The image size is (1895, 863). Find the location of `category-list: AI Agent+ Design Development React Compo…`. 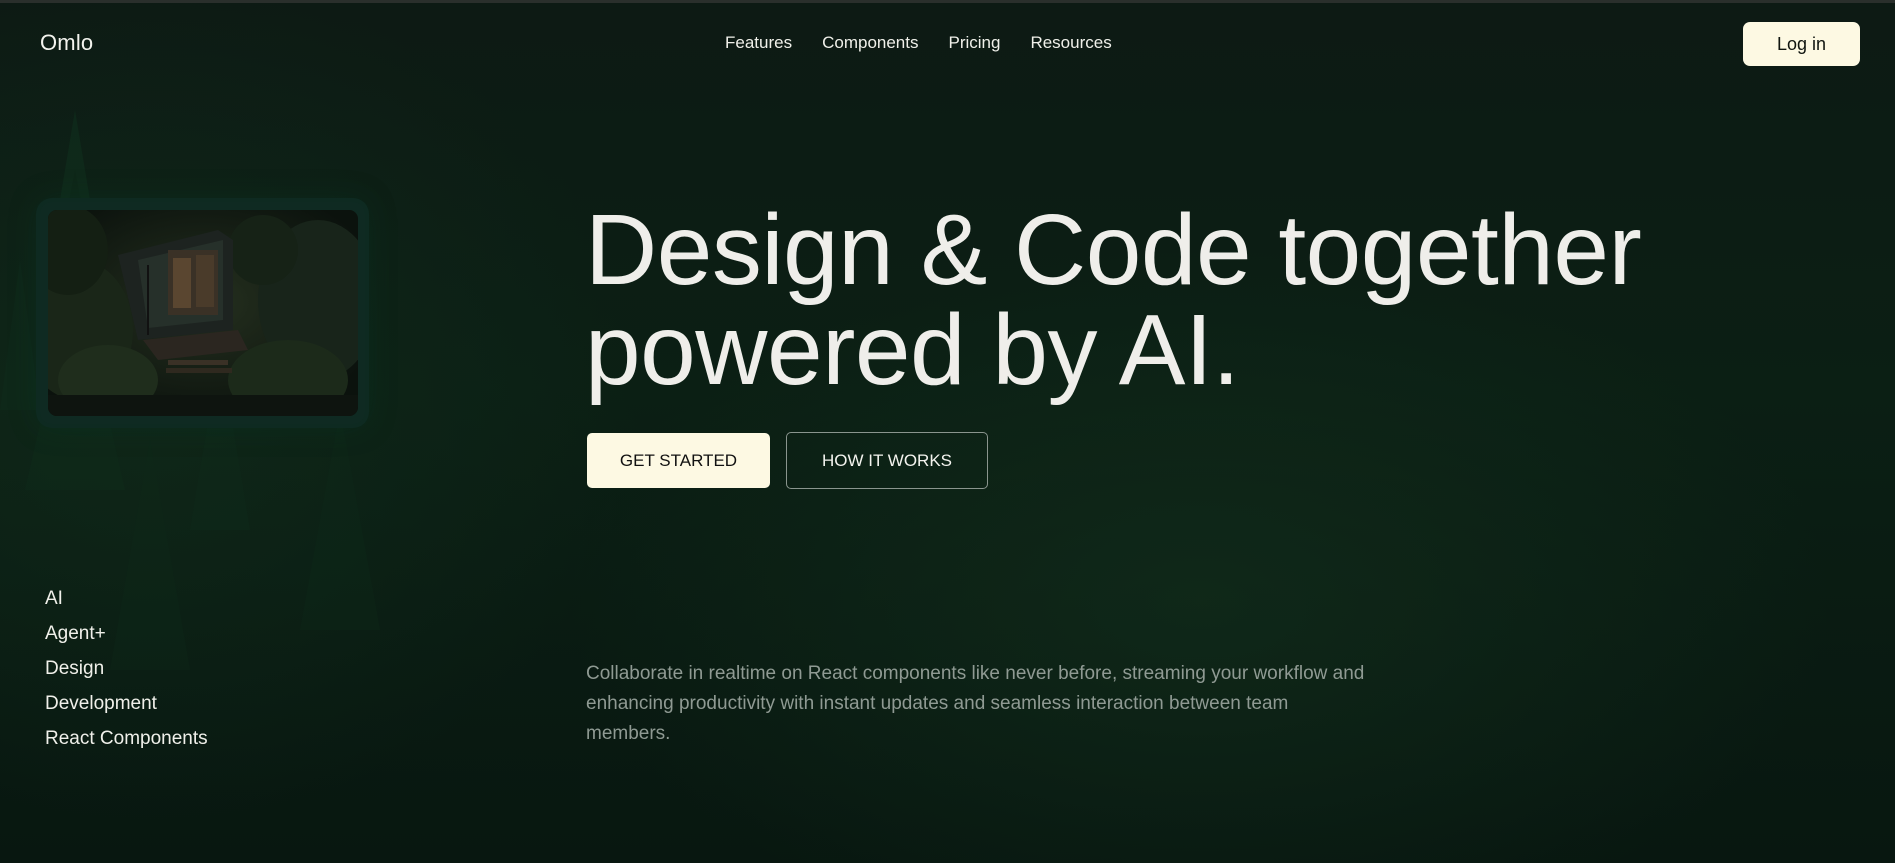

category-list: AI Agent+ Design Development React Compo… is located at coordinates (126, 668).